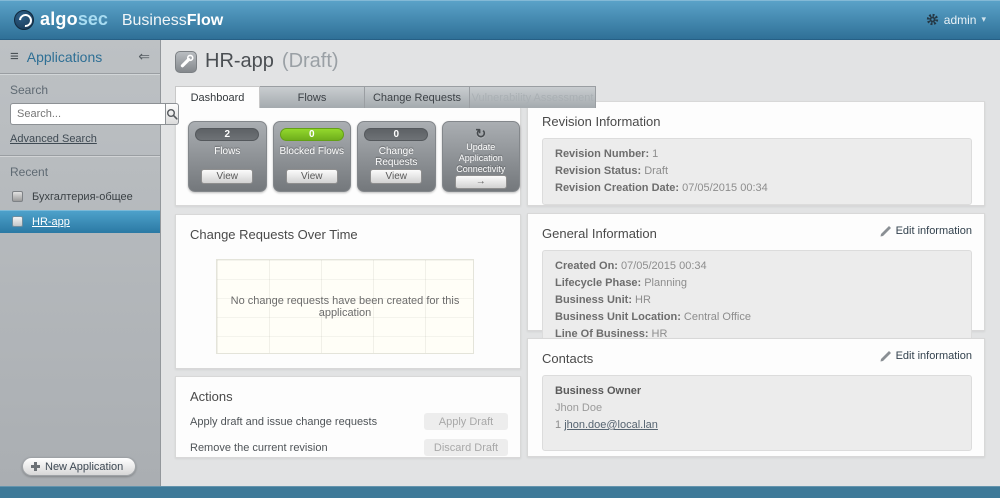 This screenshot has height=498, width=1000. I want to click on tab-vulnerability-assessment: Vulnerability Assessment, so click(533, 97).